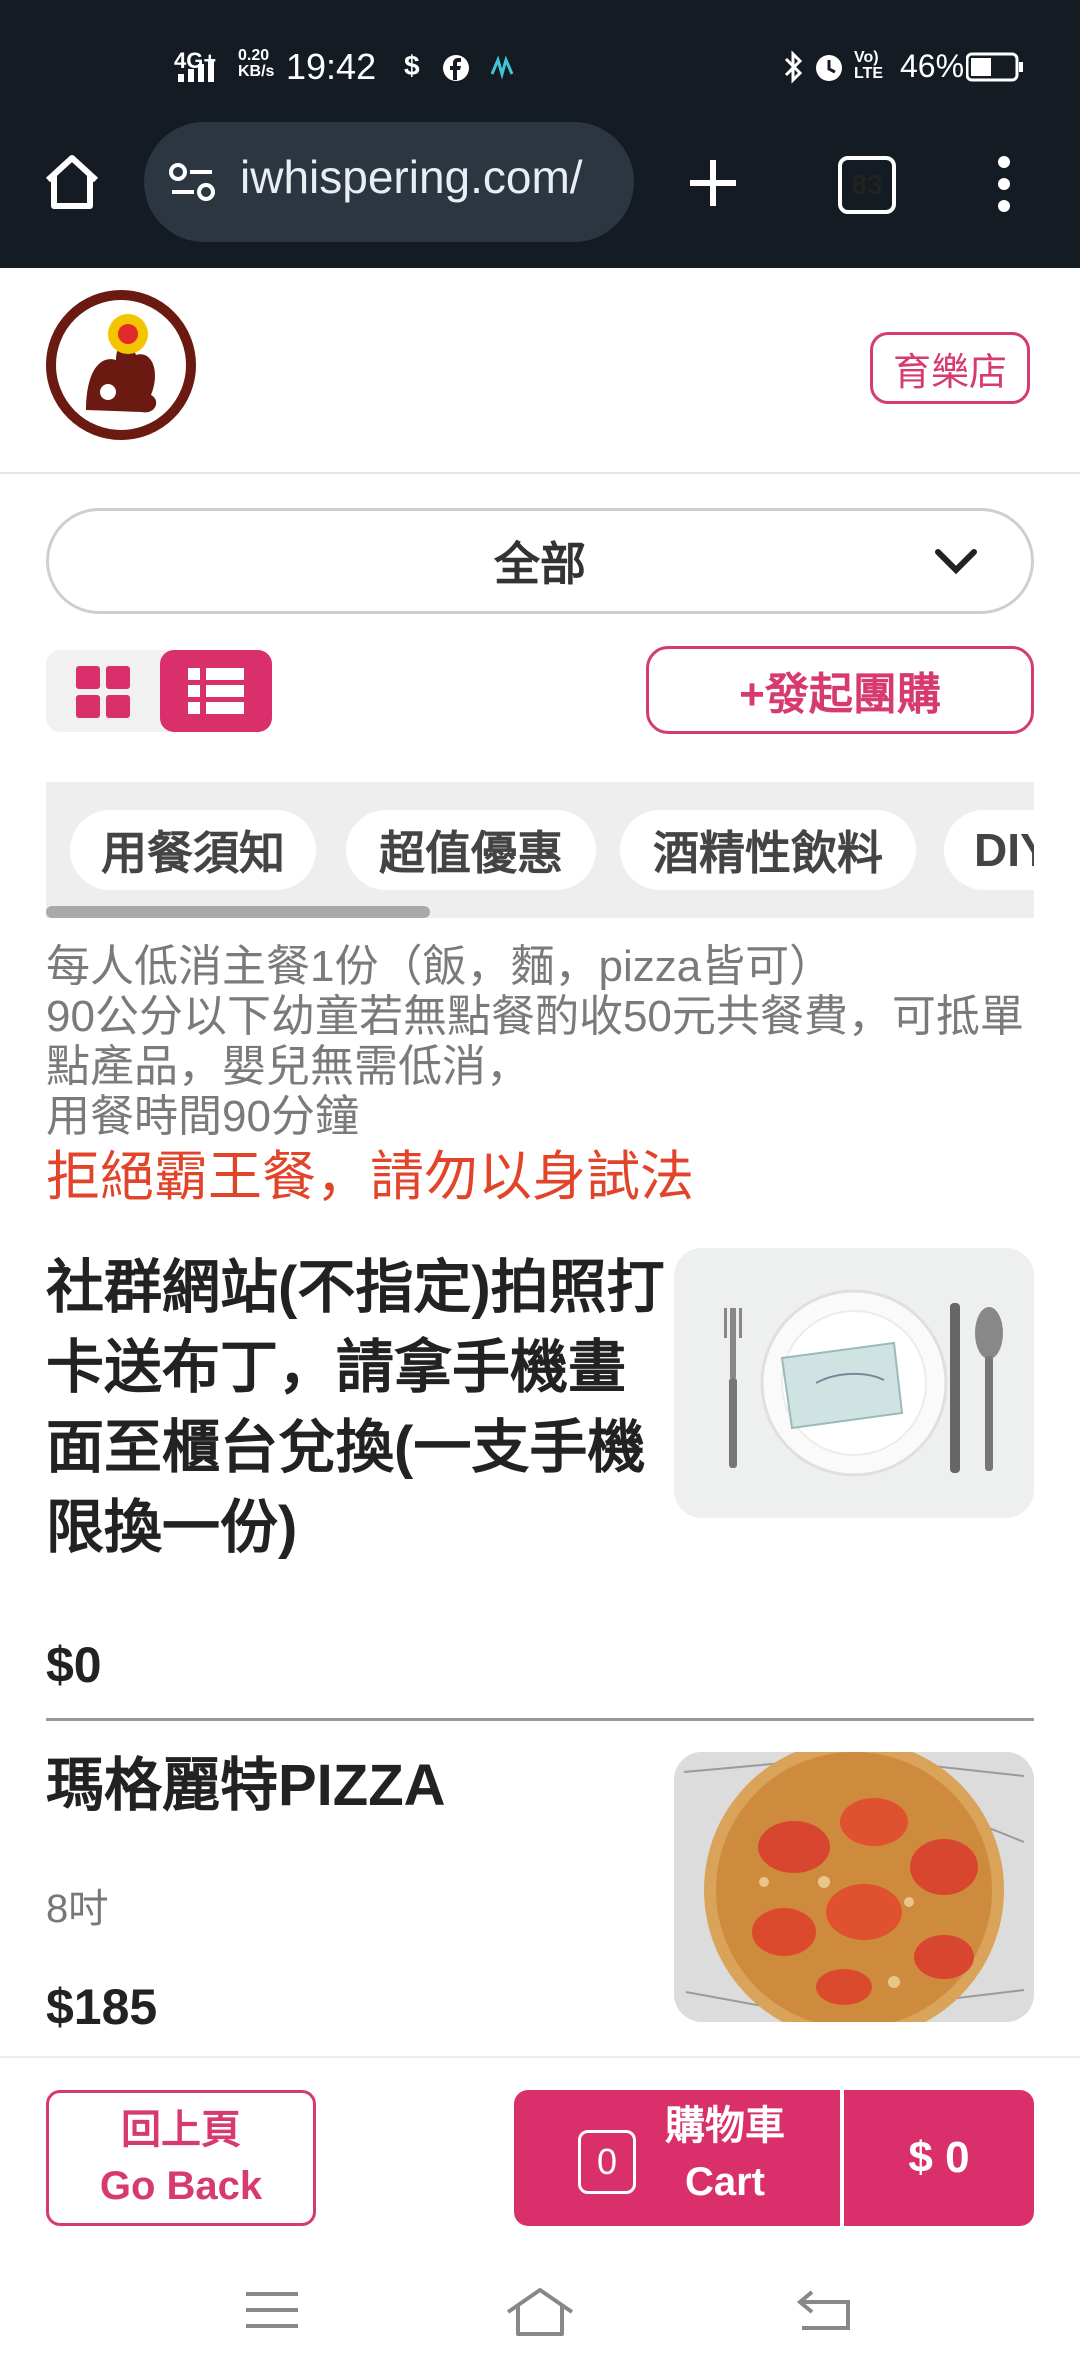 The height and width of the screenshot is (2376, 1080). I want to click on recent-apps-icon, so click(272, 2310).